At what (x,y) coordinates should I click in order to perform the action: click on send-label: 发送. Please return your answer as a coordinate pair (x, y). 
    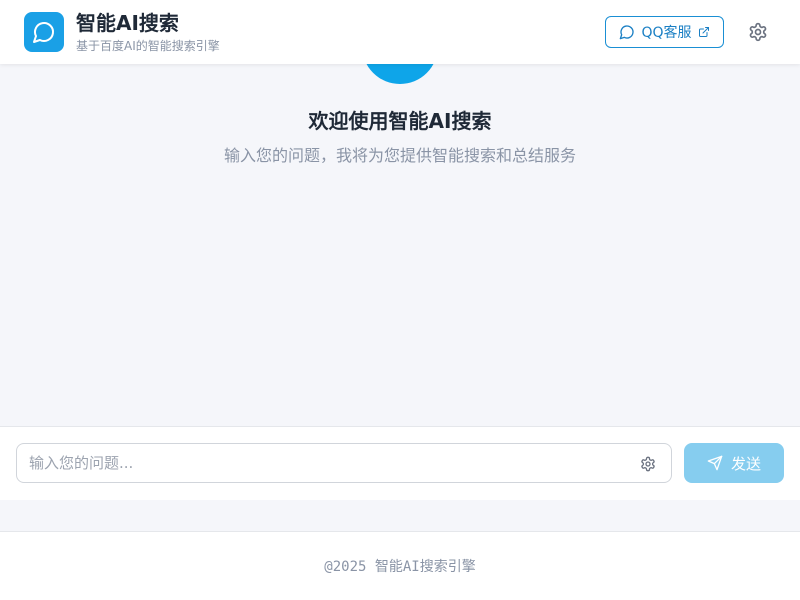
    Looking at the image, I should click on (745, 463).